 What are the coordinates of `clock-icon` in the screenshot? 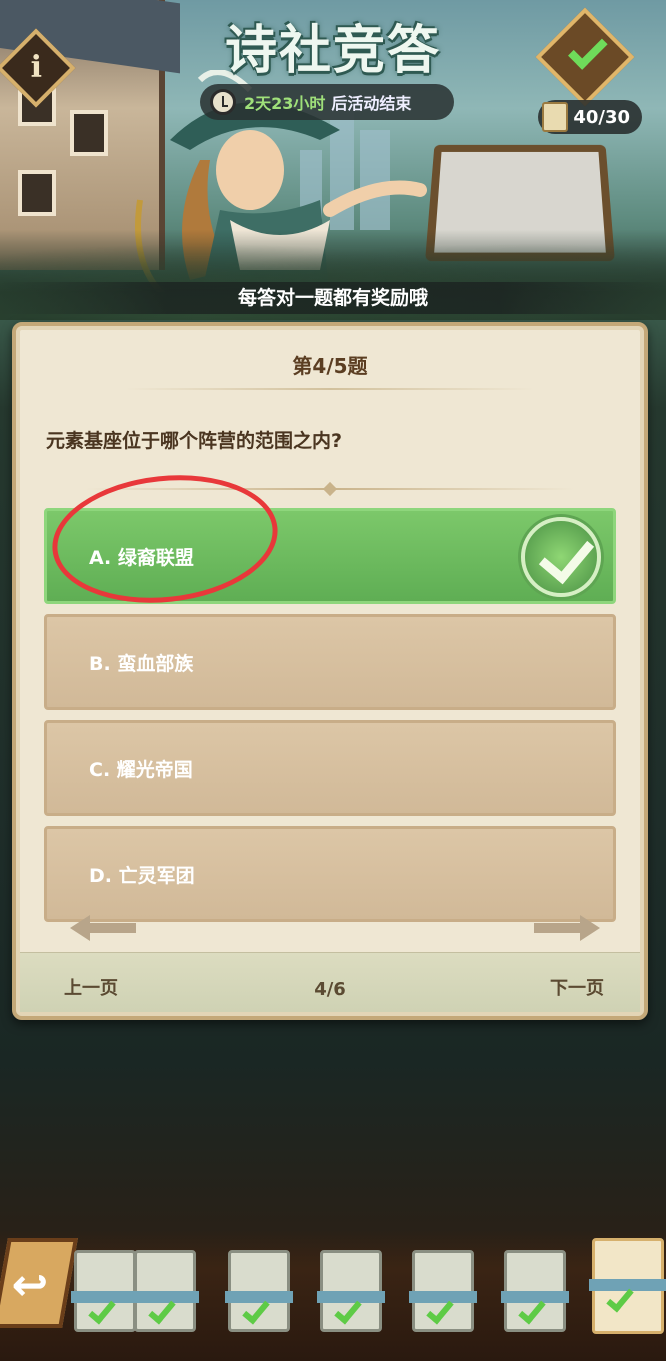 It's located at (223, 102).